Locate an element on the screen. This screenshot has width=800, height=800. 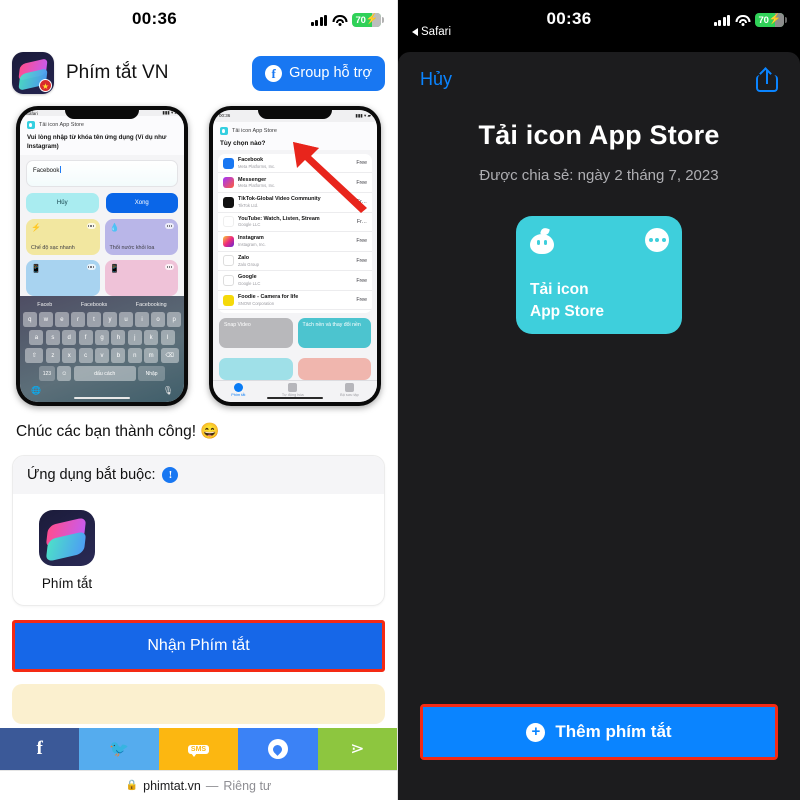
shift-key: ⇧ is located at coordinates (34, 355).